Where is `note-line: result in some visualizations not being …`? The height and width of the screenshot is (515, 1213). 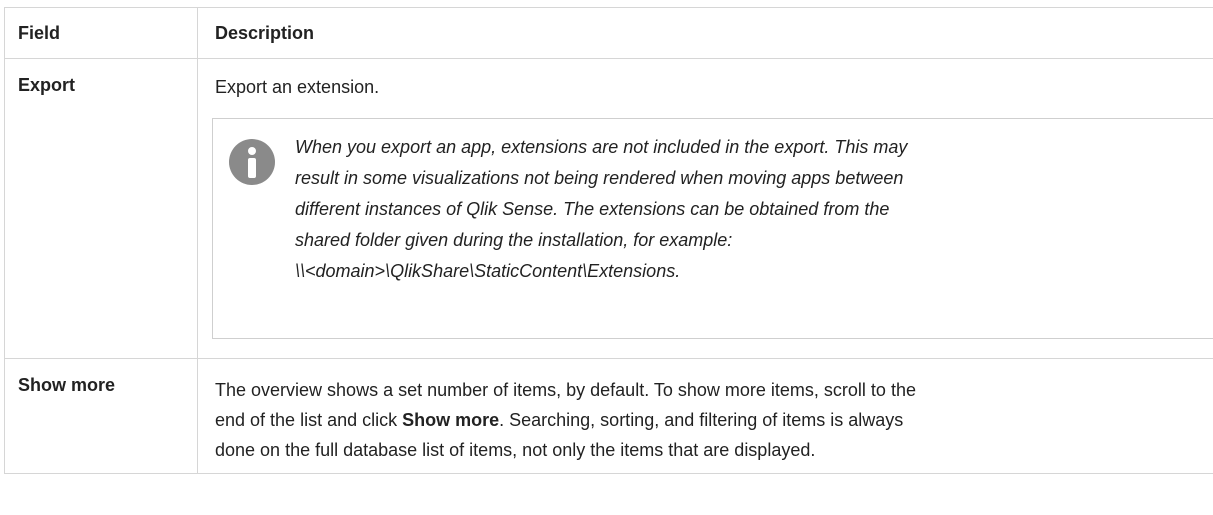
note-line: result in some visualizations not being … is located at coordinates (599, 178).